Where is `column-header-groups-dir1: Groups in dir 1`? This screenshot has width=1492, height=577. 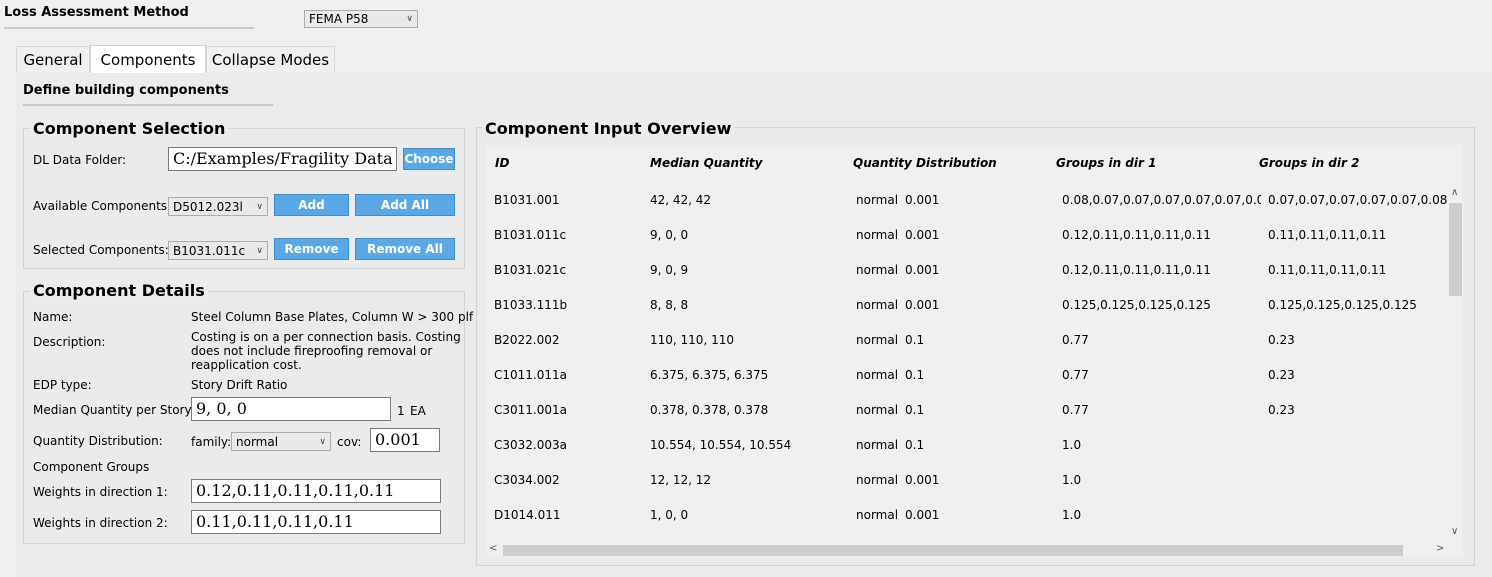
column-header-groups-dir1: Groups in dir 1 is located at coordinates (1106, 163).